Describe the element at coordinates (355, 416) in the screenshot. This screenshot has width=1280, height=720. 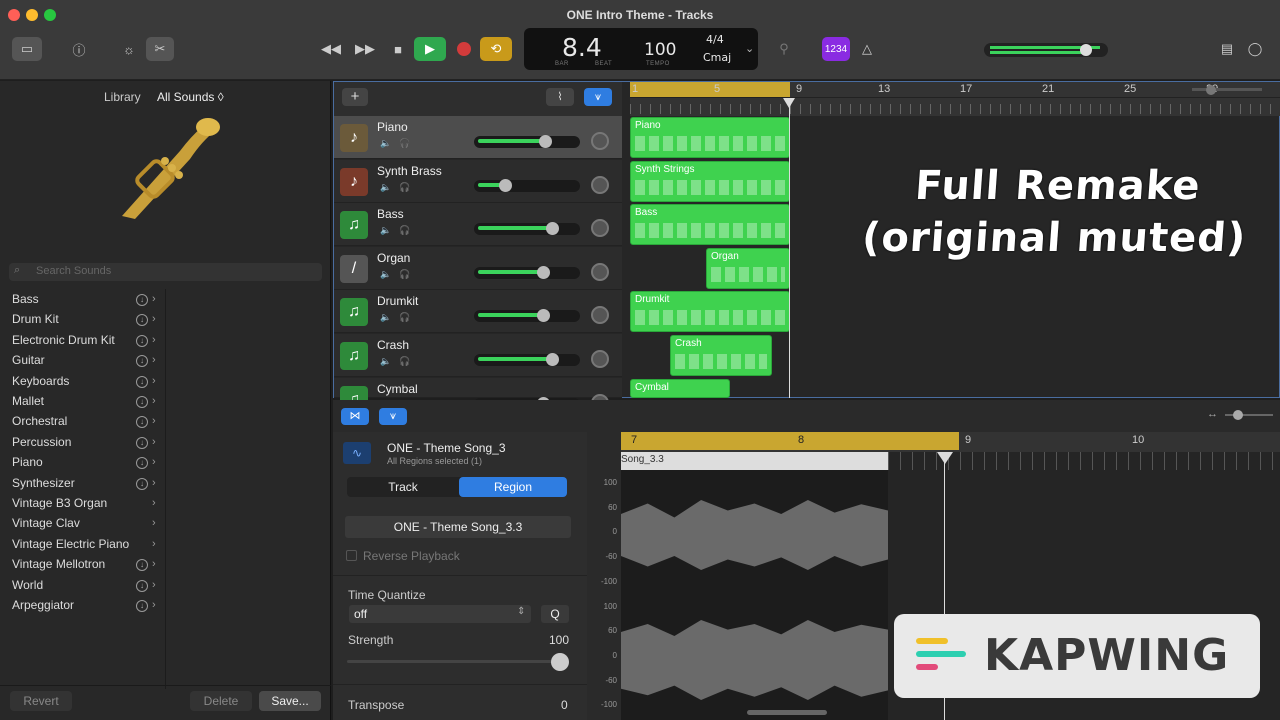
I see `catch-icon: ⋈` at that location.